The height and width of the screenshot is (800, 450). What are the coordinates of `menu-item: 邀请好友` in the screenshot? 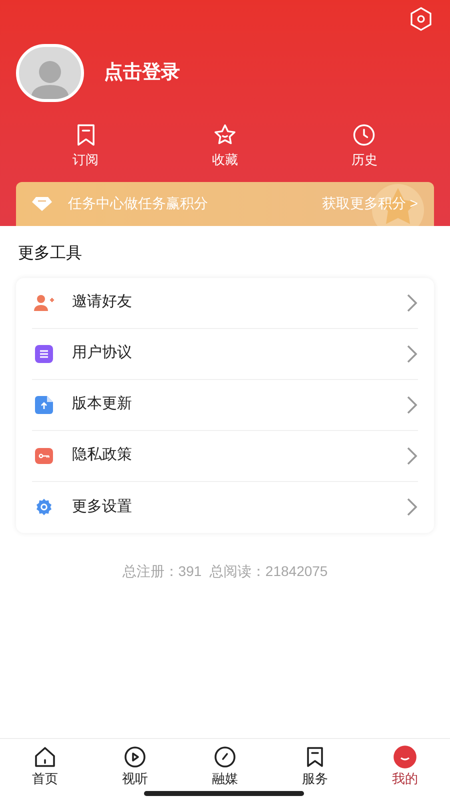 It's located at (225, 303).